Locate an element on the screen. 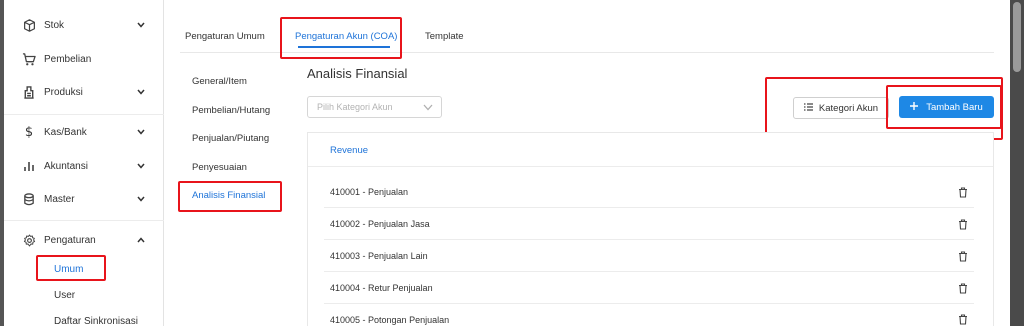 The image size is (1024, 326). account-name: 410004 - Retur Penjualan is located at coordinates (381, 288).